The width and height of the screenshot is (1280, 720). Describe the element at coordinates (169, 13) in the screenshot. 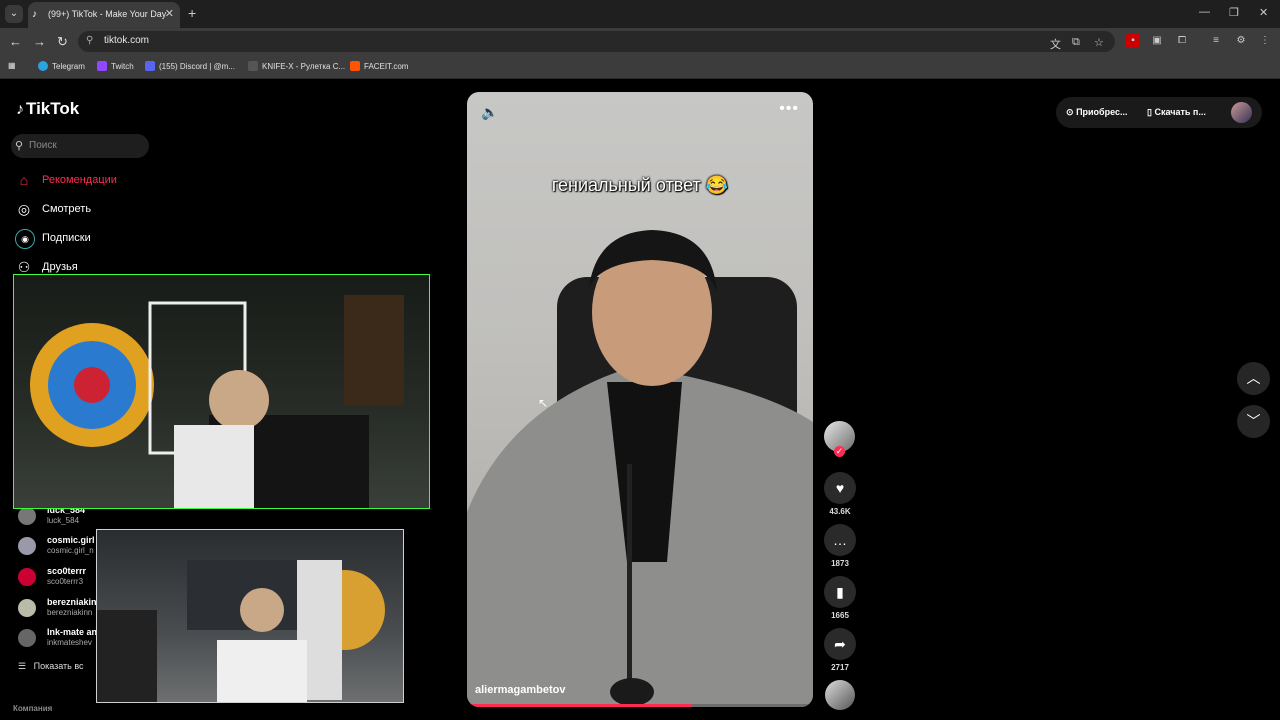

I see `close-tab-icon: ✕` at that location.